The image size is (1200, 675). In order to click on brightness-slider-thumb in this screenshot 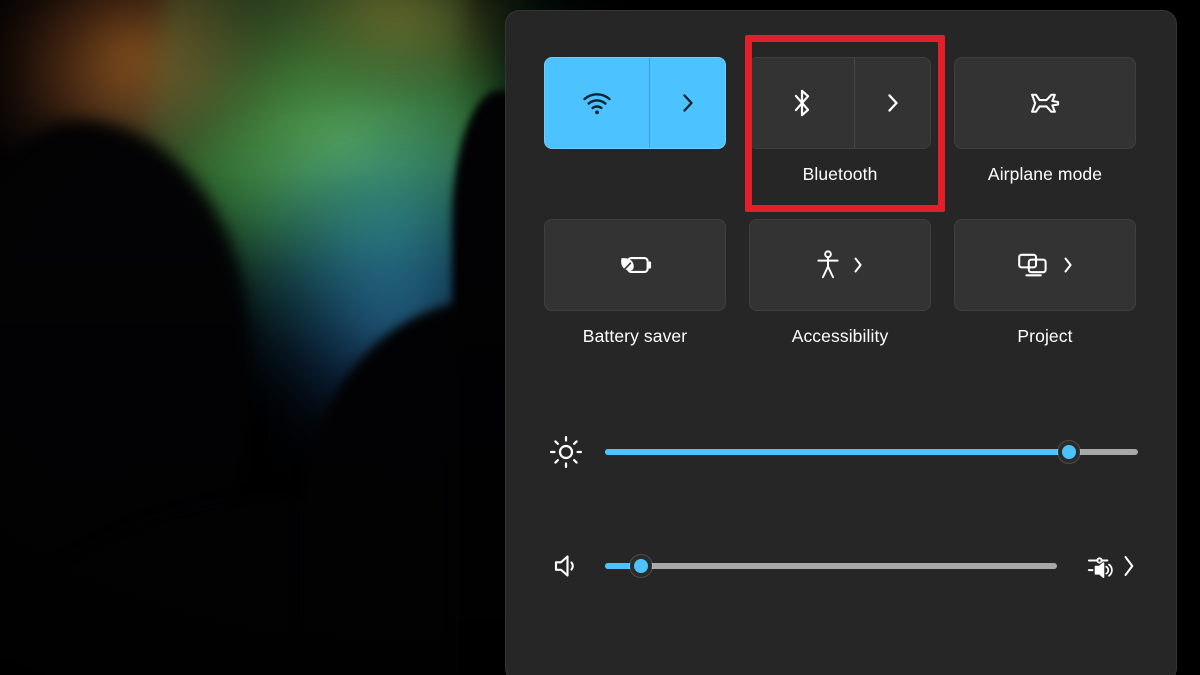, I will do `click(1068, 452)`.